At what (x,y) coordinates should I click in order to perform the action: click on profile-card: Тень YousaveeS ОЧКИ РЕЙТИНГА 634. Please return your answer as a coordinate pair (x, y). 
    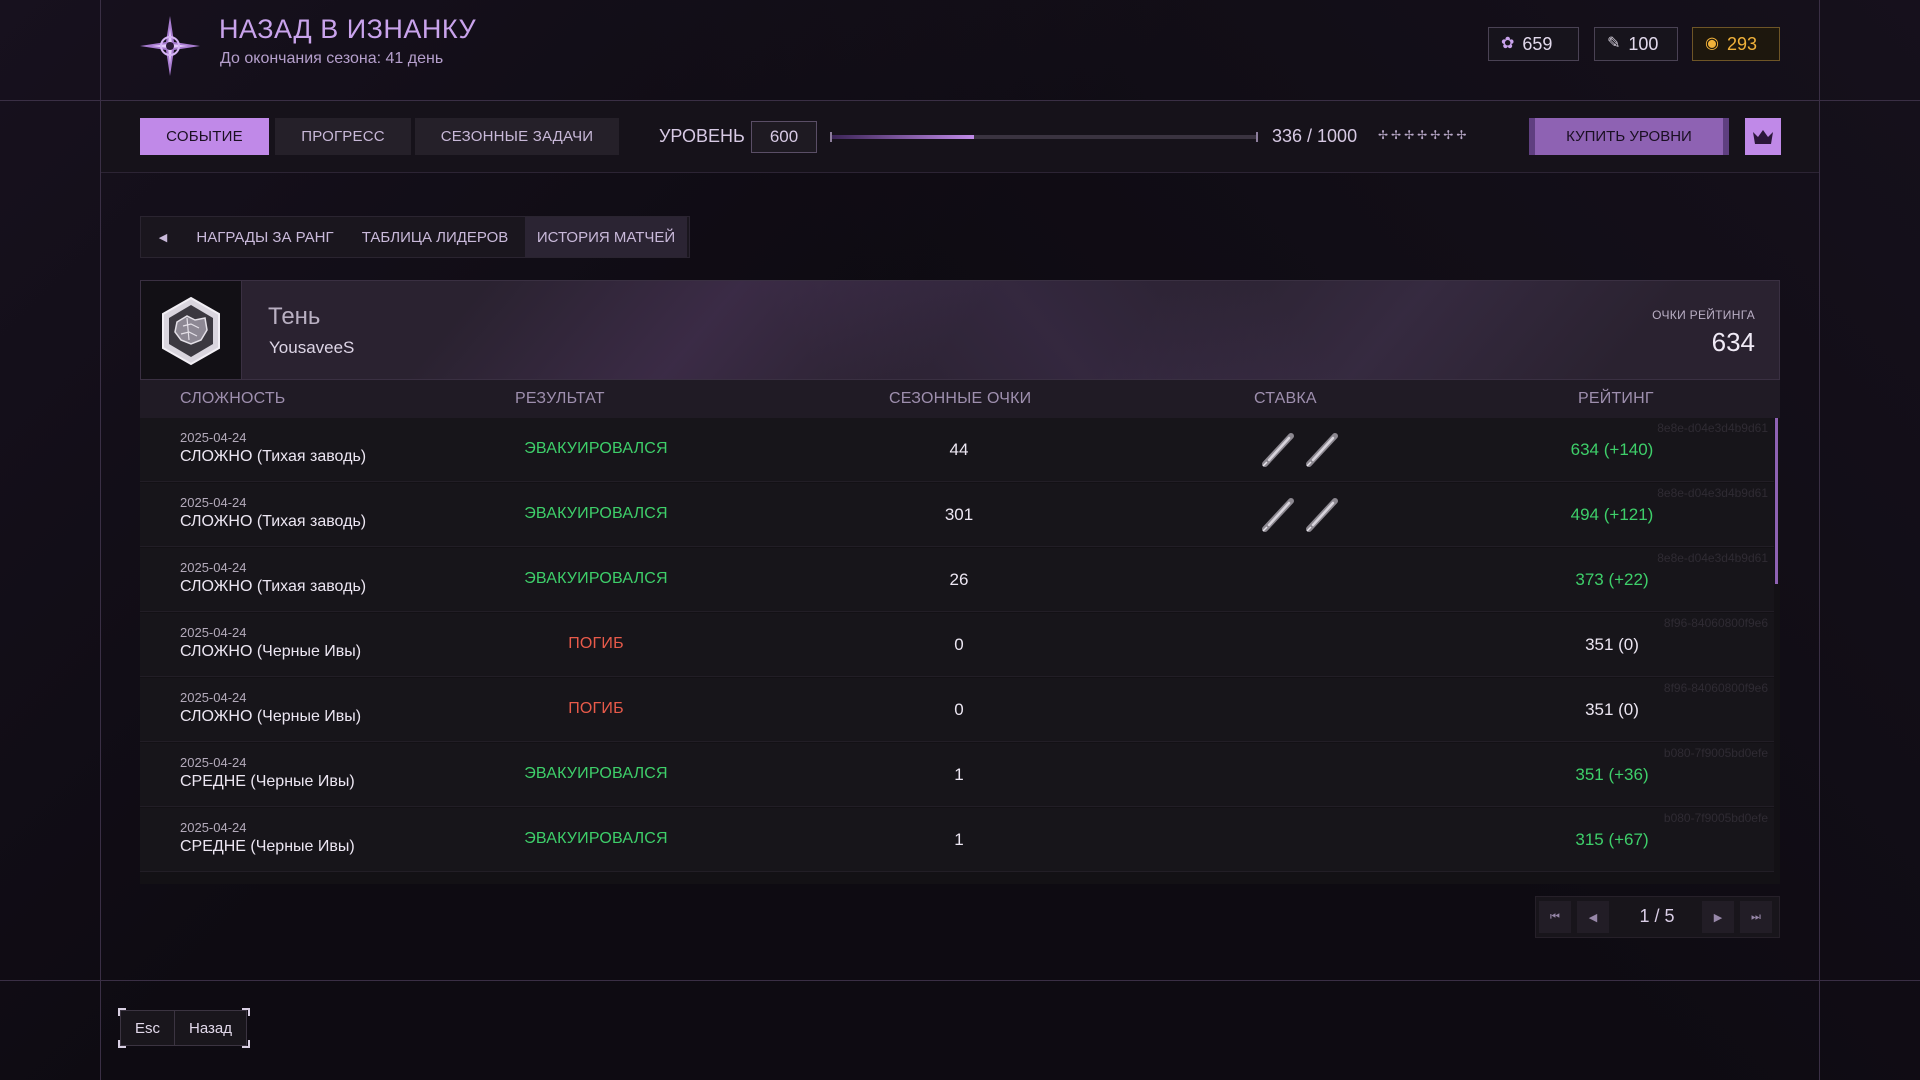
    Looking at the image, I should click on (960, 330).